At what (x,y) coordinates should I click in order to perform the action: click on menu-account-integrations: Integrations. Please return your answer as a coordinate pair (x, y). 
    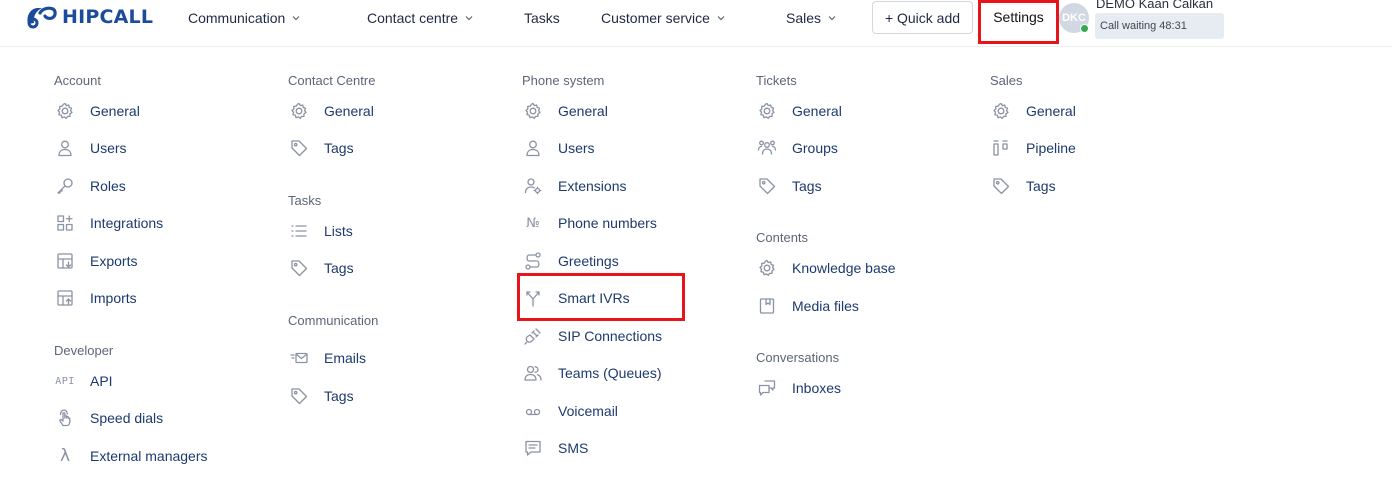
    Looking at the image, I should click on (108, 223).